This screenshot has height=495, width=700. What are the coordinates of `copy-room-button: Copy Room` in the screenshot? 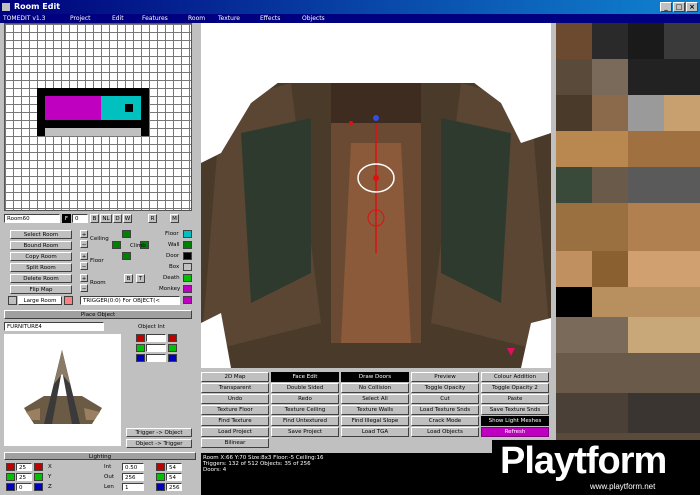 It's located at (41, 256).